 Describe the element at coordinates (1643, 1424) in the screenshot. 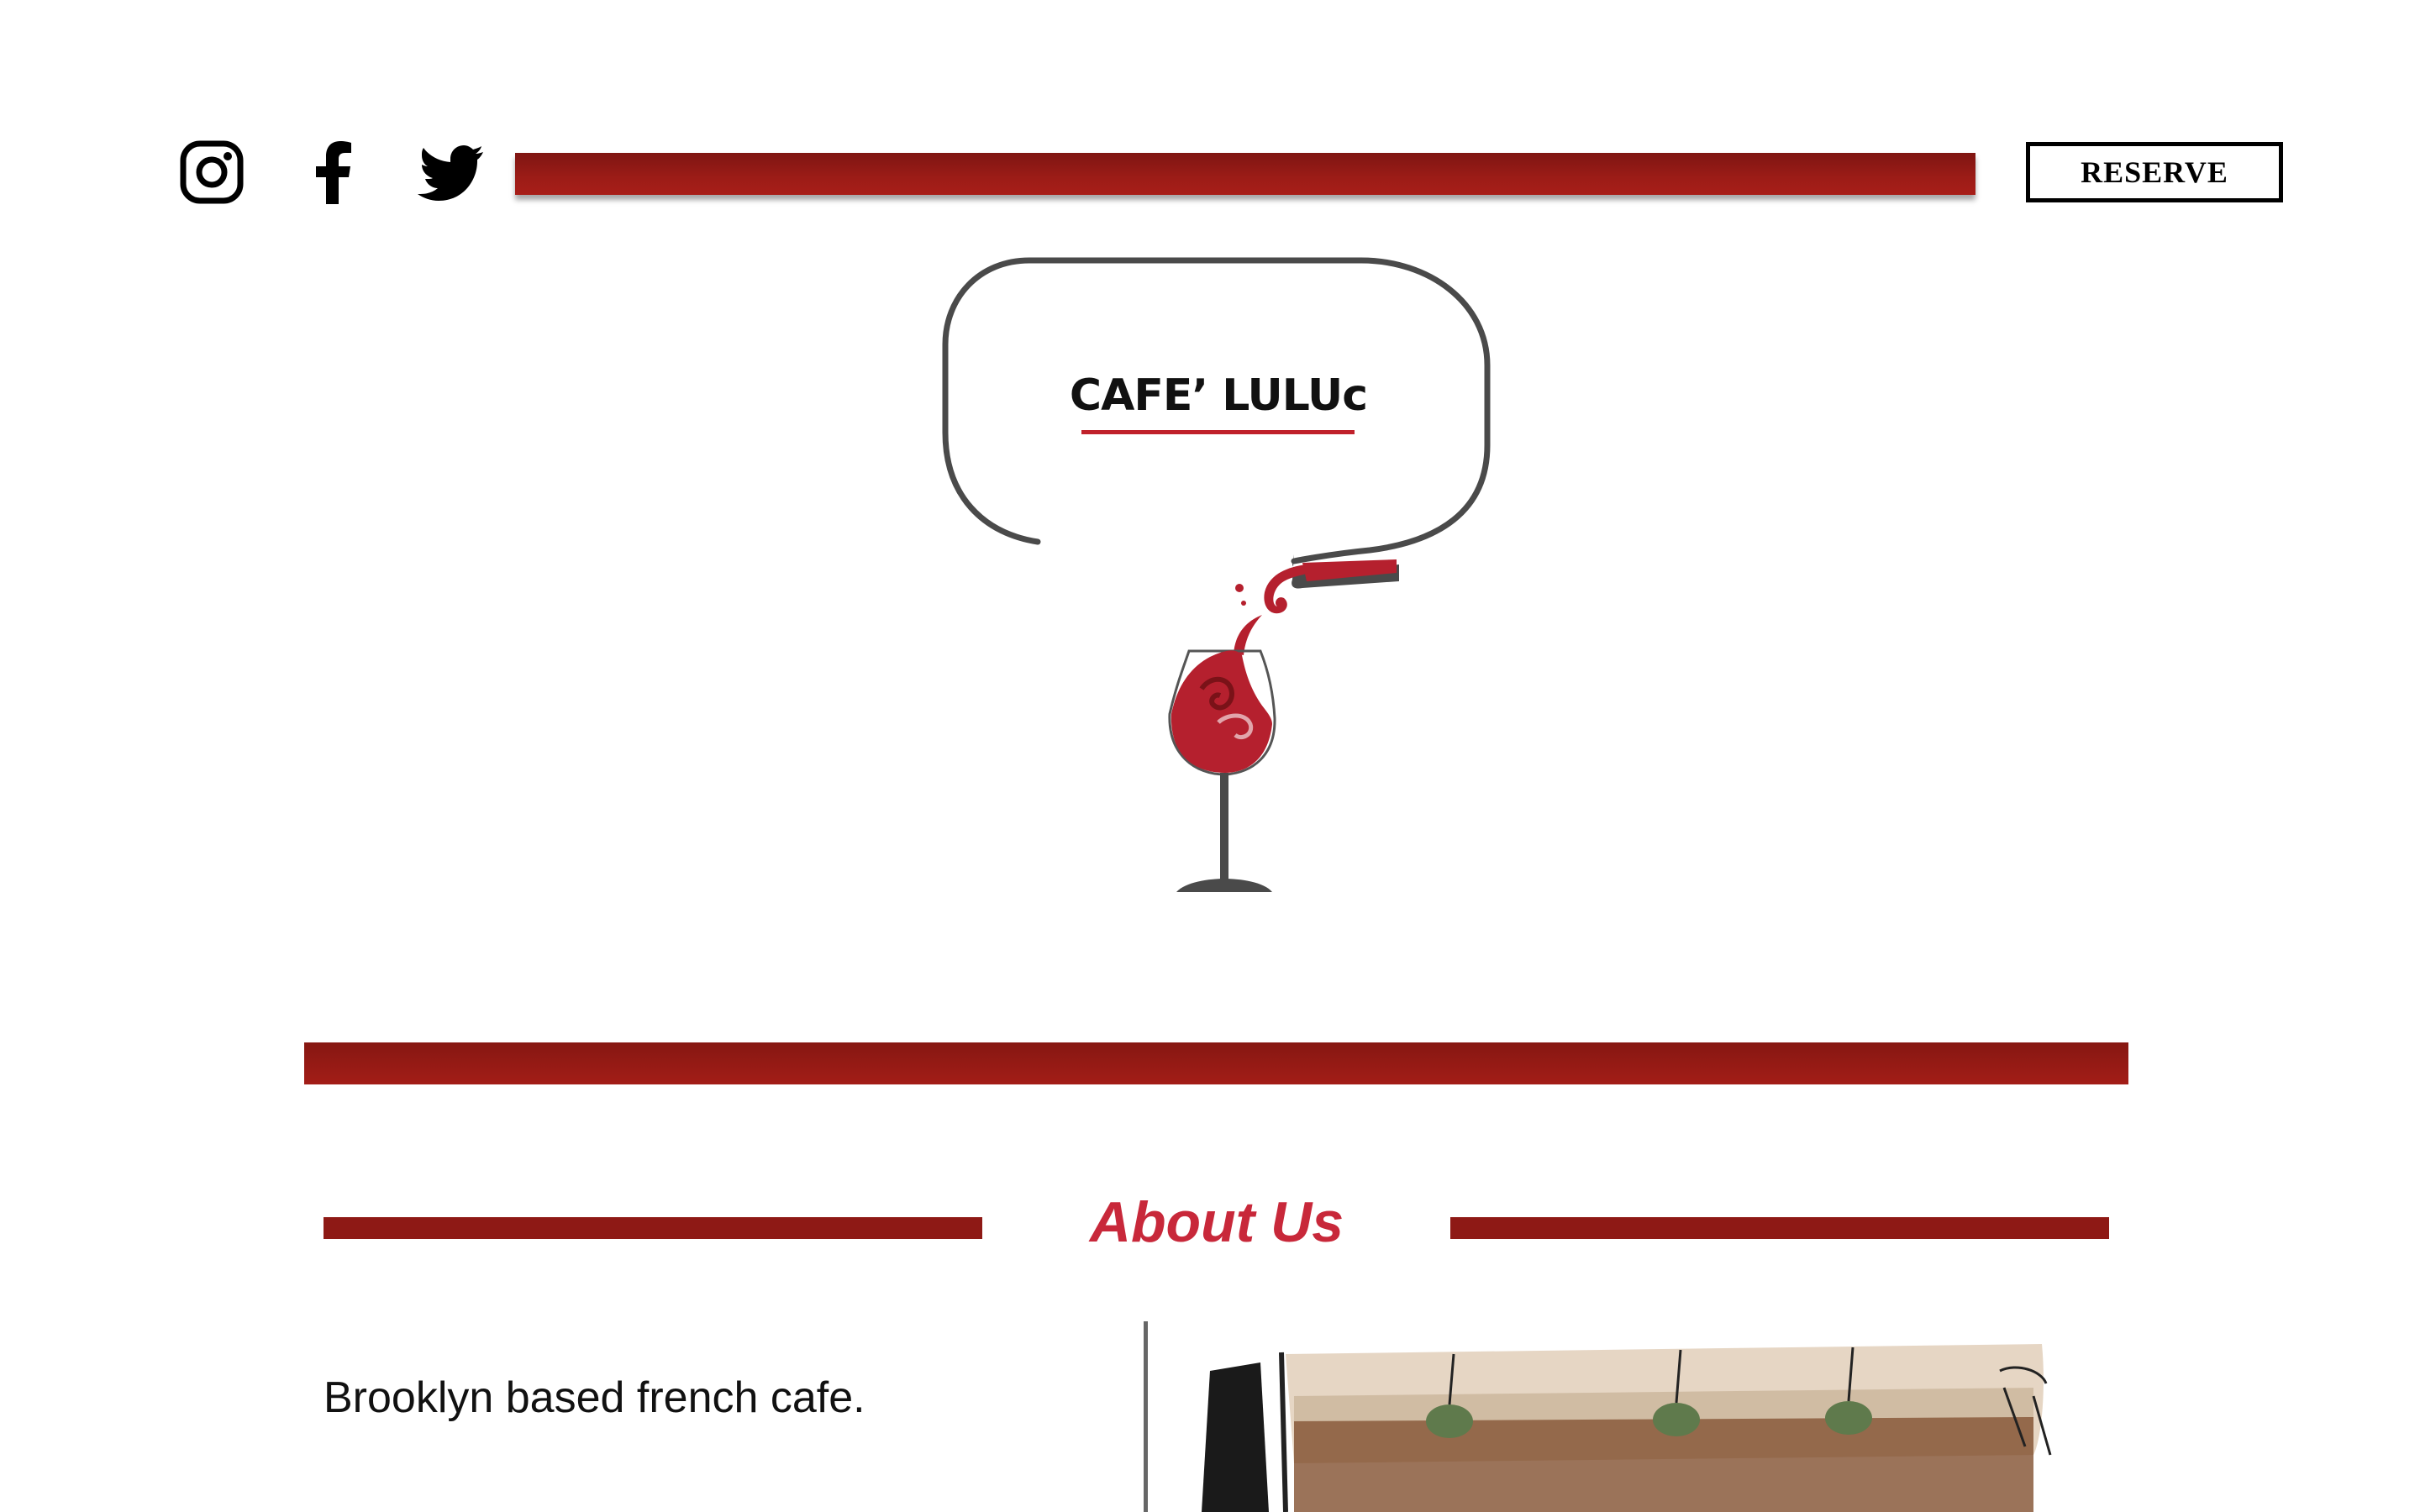

I see `cafe-sketch-image` at that location.